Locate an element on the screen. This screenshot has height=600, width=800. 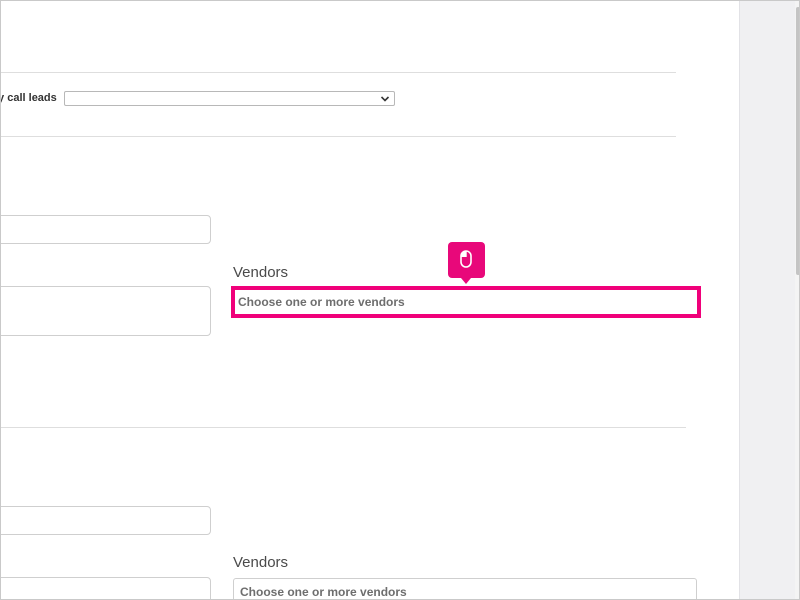
right-panel is located at coordinates (767, 300).